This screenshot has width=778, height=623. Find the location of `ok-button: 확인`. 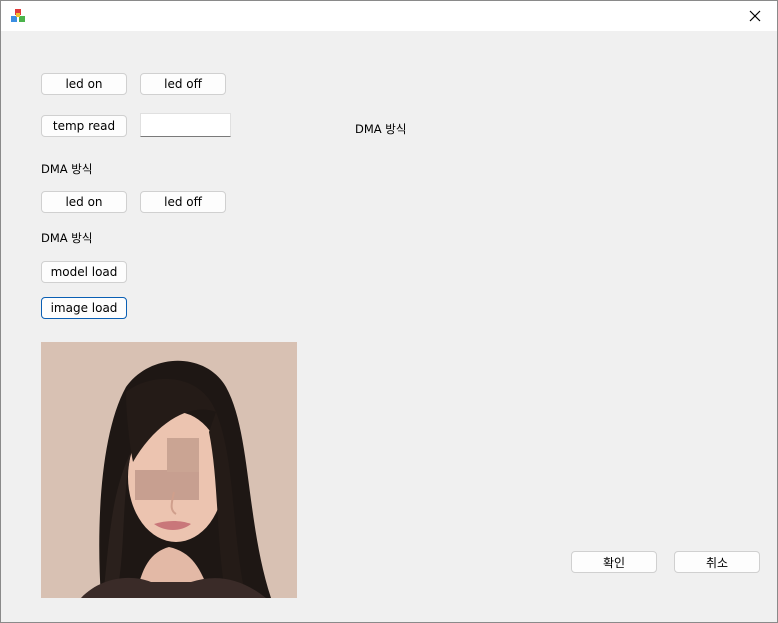

ok-button: 확인 is located at coordinates (614, 562).